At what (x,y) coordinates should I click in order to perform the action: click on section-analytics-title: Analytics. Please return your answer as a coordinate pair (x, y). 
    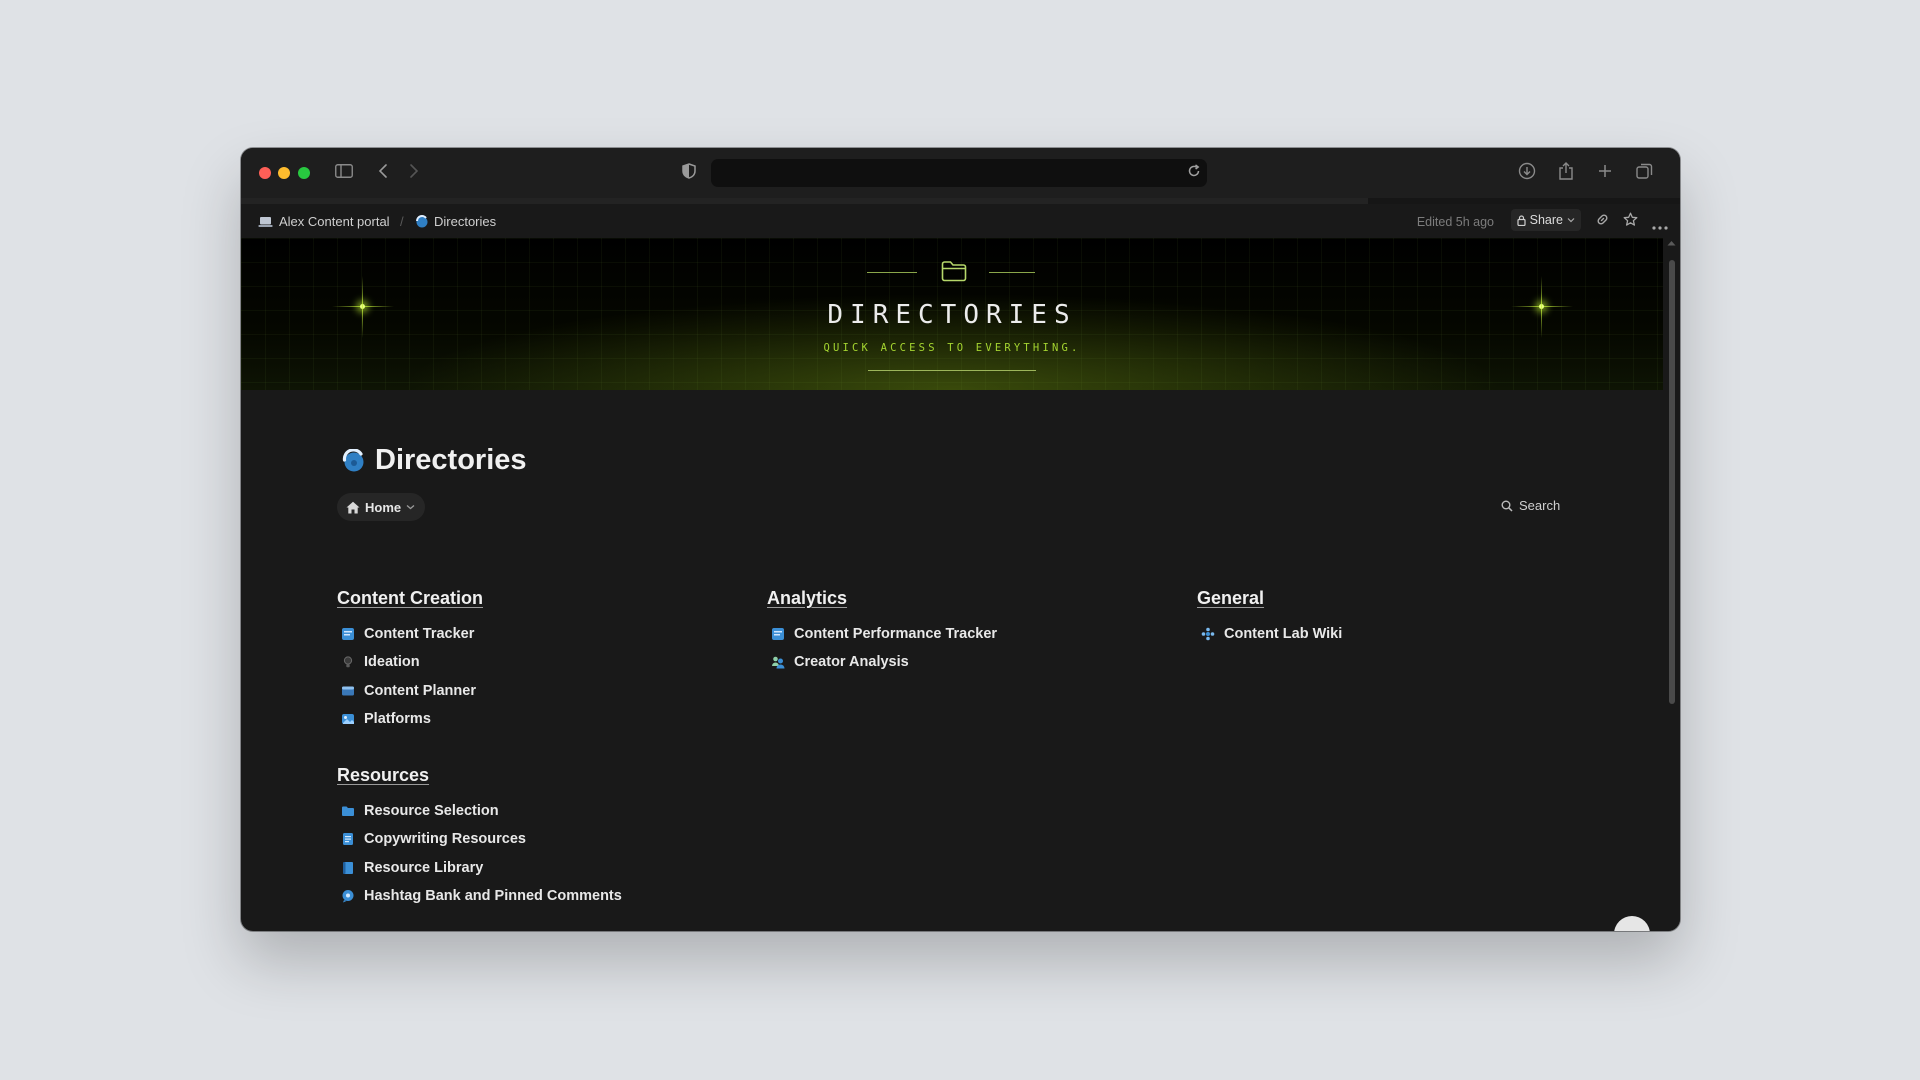
    Looking at the image, I should click on (807, 598).